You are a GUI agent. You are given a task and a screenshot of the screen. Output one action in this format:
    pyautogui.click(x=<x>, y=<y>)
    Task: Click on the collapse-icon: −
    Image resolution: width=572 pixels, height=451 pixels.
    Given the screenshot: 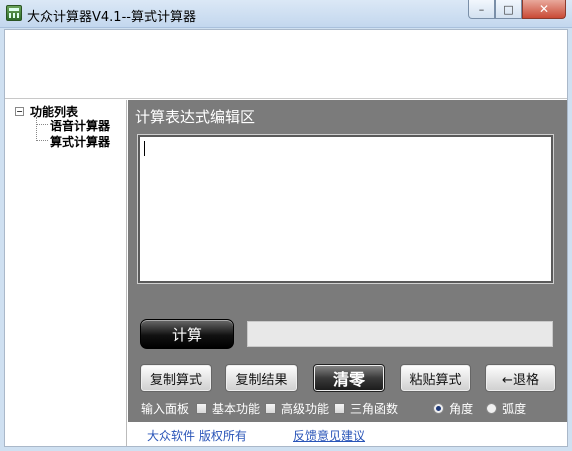 What is the action you would take?
    pyautogui.click(x=19, y=111)
    